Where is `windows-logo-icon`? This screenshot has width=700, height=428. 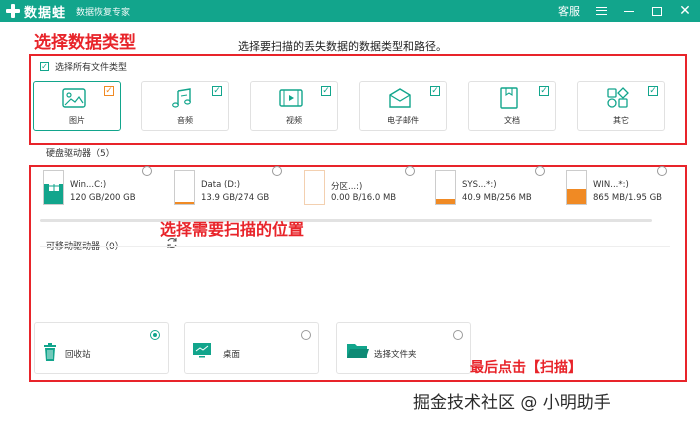 windows-logo-icon is located at coordinates (54, 186).